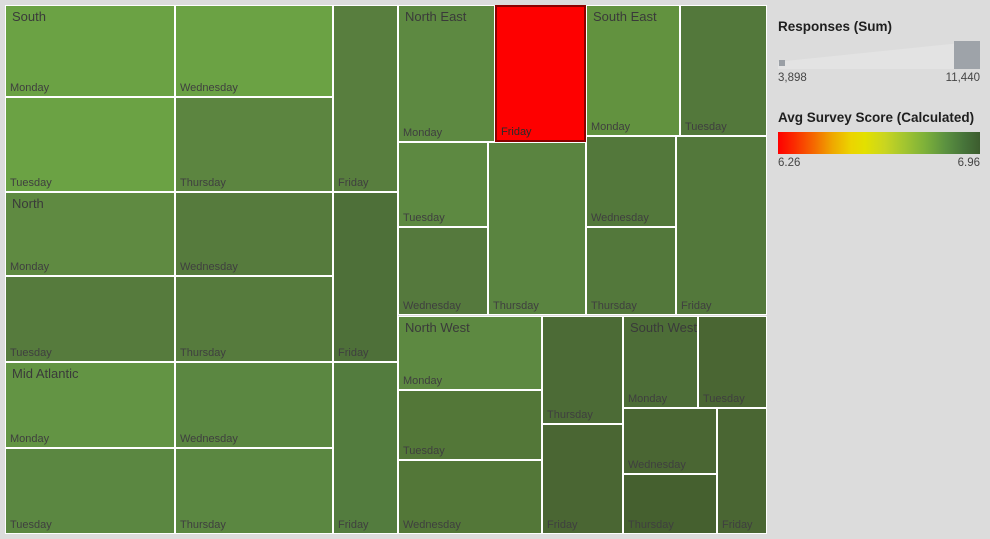 The height and width of the screenshot is (539, 990). I want to click on treemap-cell-north-east-tuesday: Tuesday, so click(443, 184).